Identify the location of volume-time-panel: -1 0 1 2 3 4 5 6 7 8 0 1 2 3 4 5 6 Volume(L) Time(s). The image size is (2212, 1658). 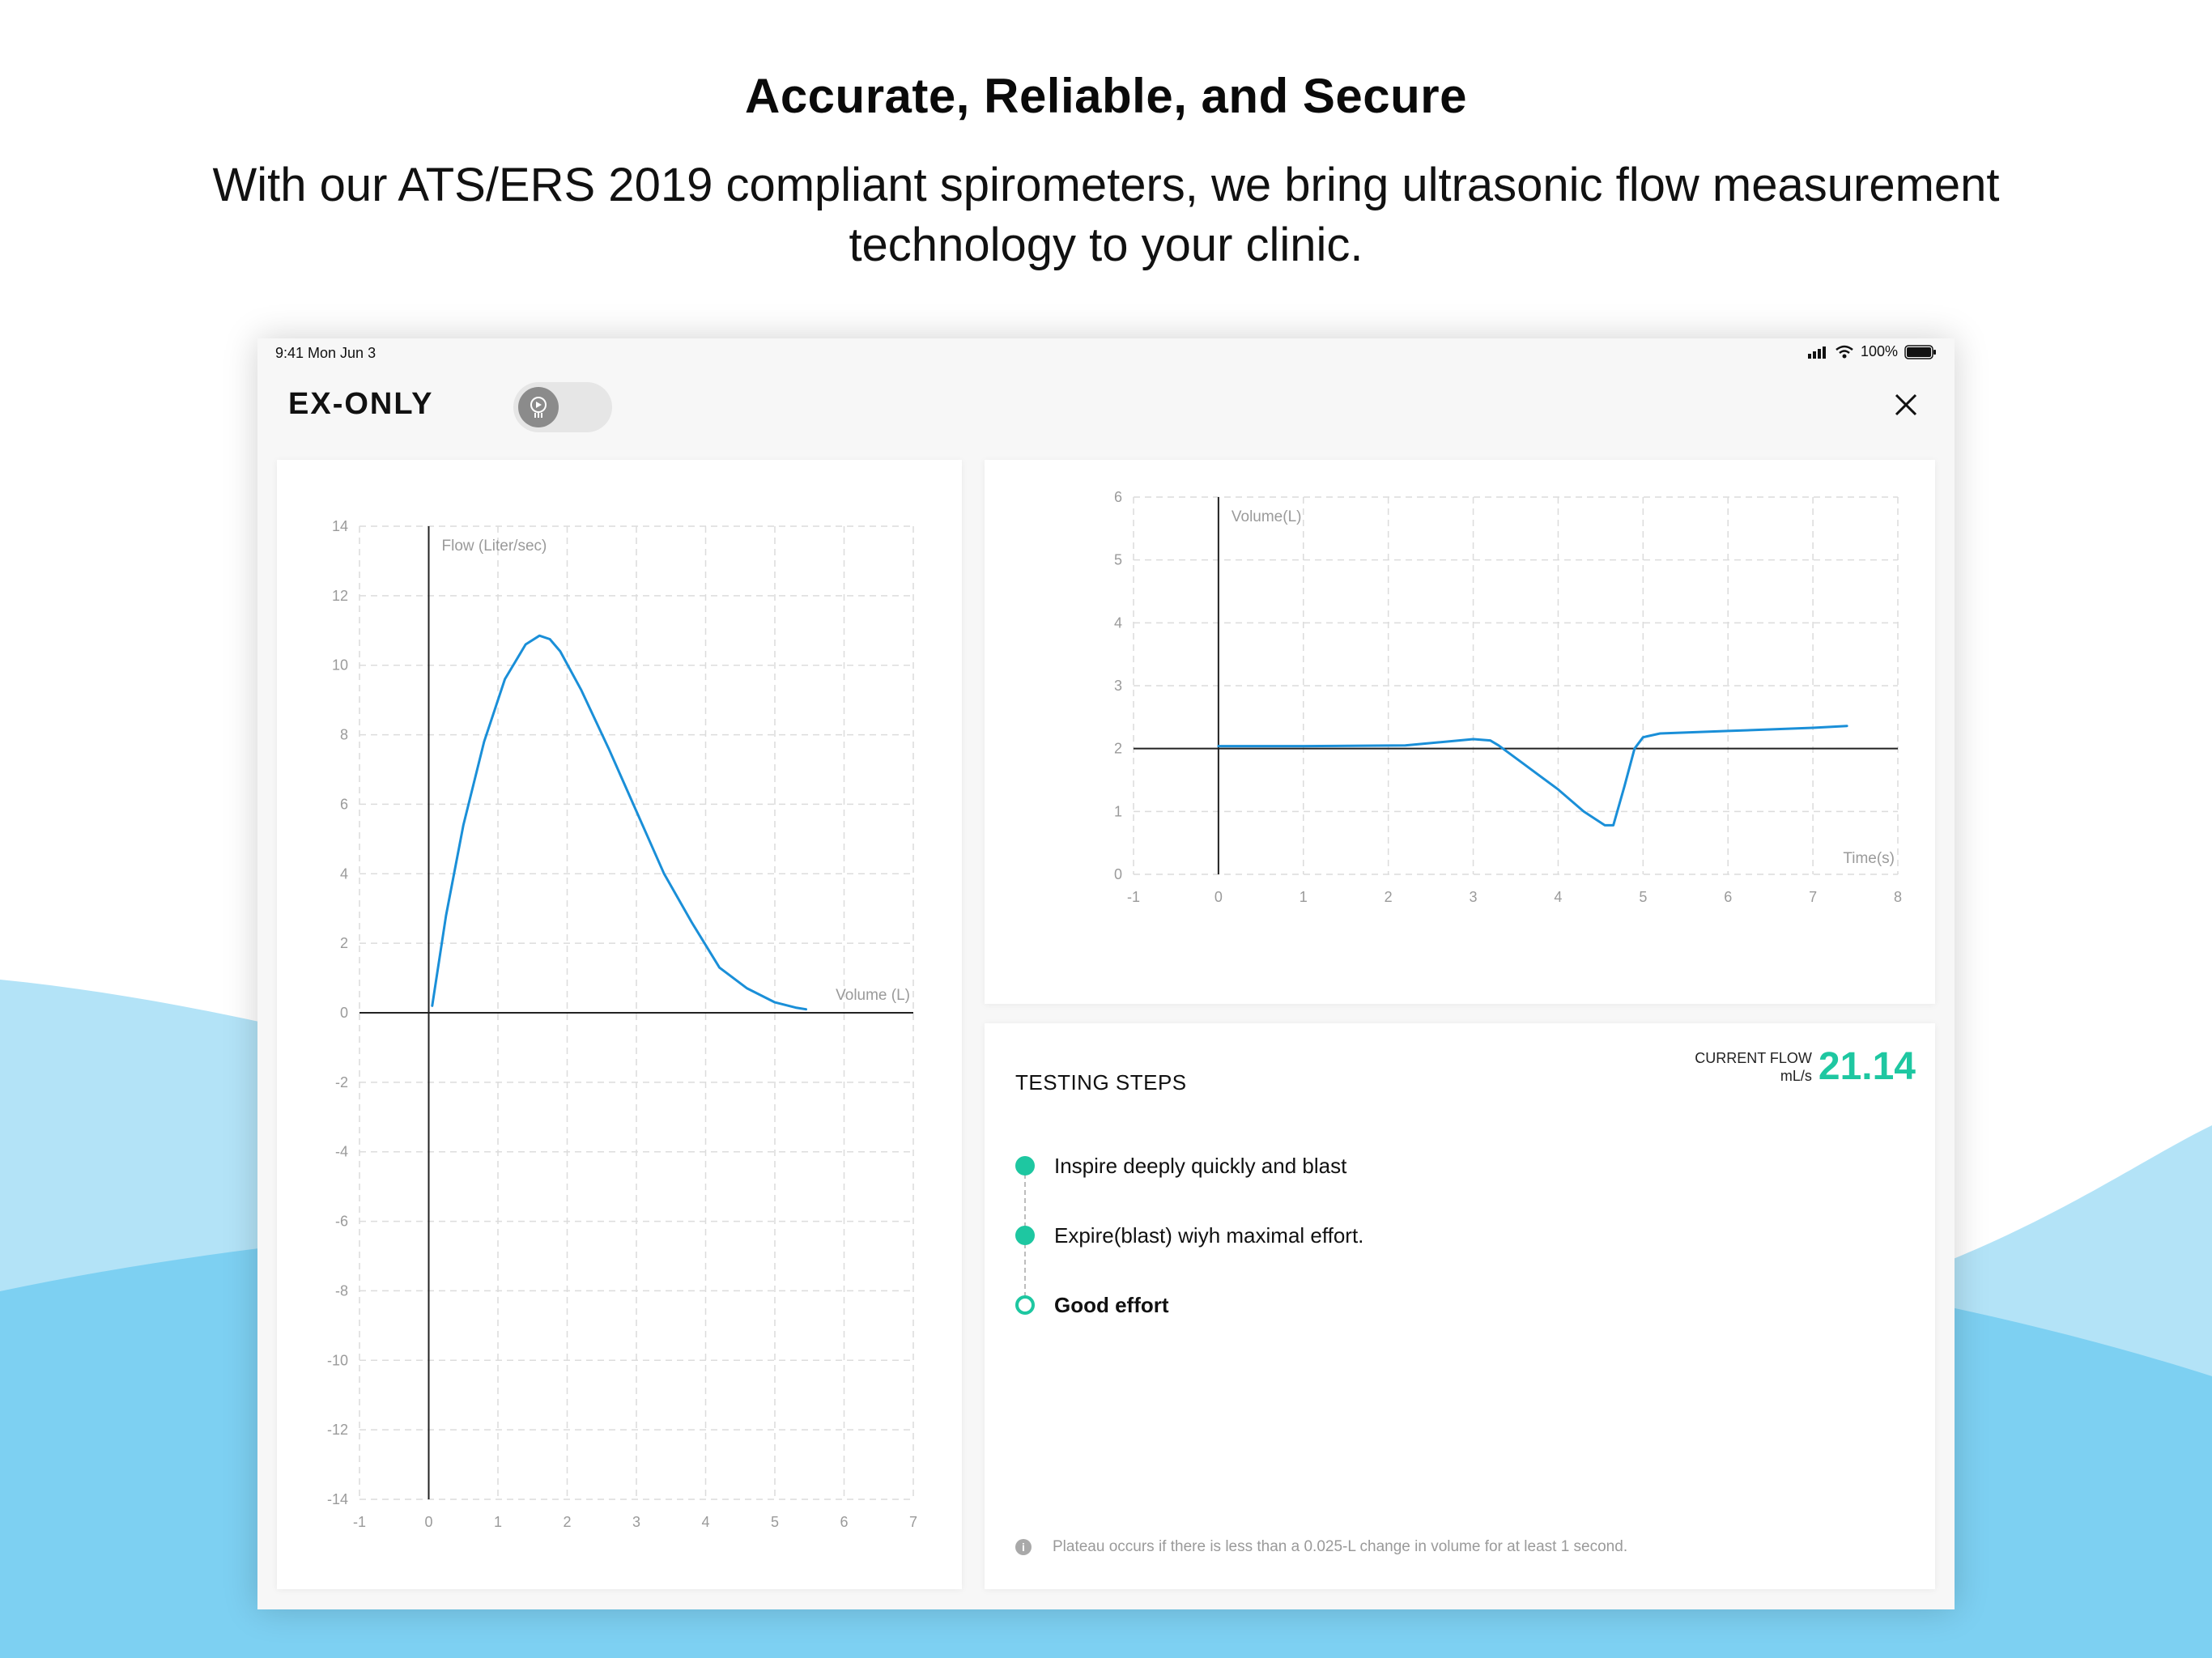
(1460, 732).